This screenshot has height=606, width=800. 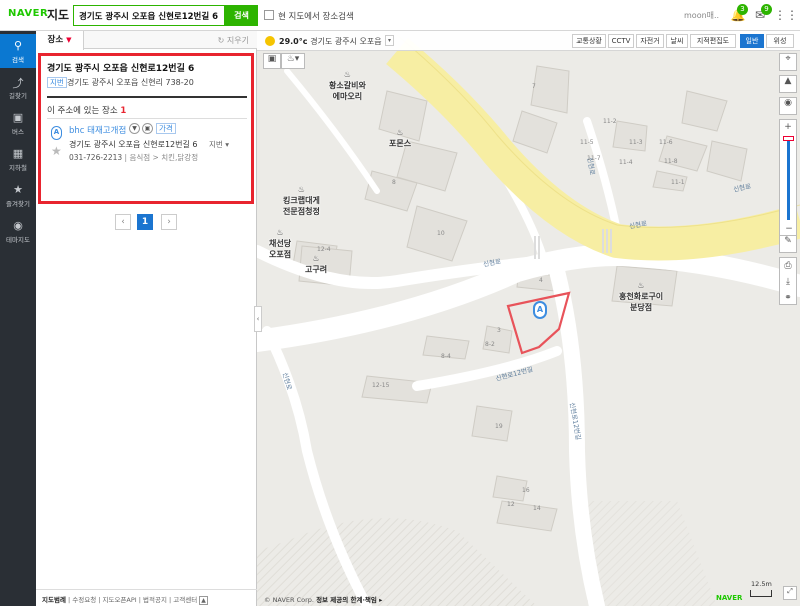 What do you see at coordinates (120, 600) in the screenshot?
I see `footer-api-link: 지도오픈API` at bounding box center [120, 600].